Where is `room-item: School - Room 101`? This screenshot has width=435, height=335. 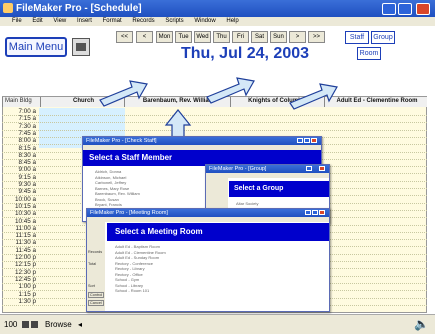
room-item: School - Room 101 is located at coordinates (140, 291).